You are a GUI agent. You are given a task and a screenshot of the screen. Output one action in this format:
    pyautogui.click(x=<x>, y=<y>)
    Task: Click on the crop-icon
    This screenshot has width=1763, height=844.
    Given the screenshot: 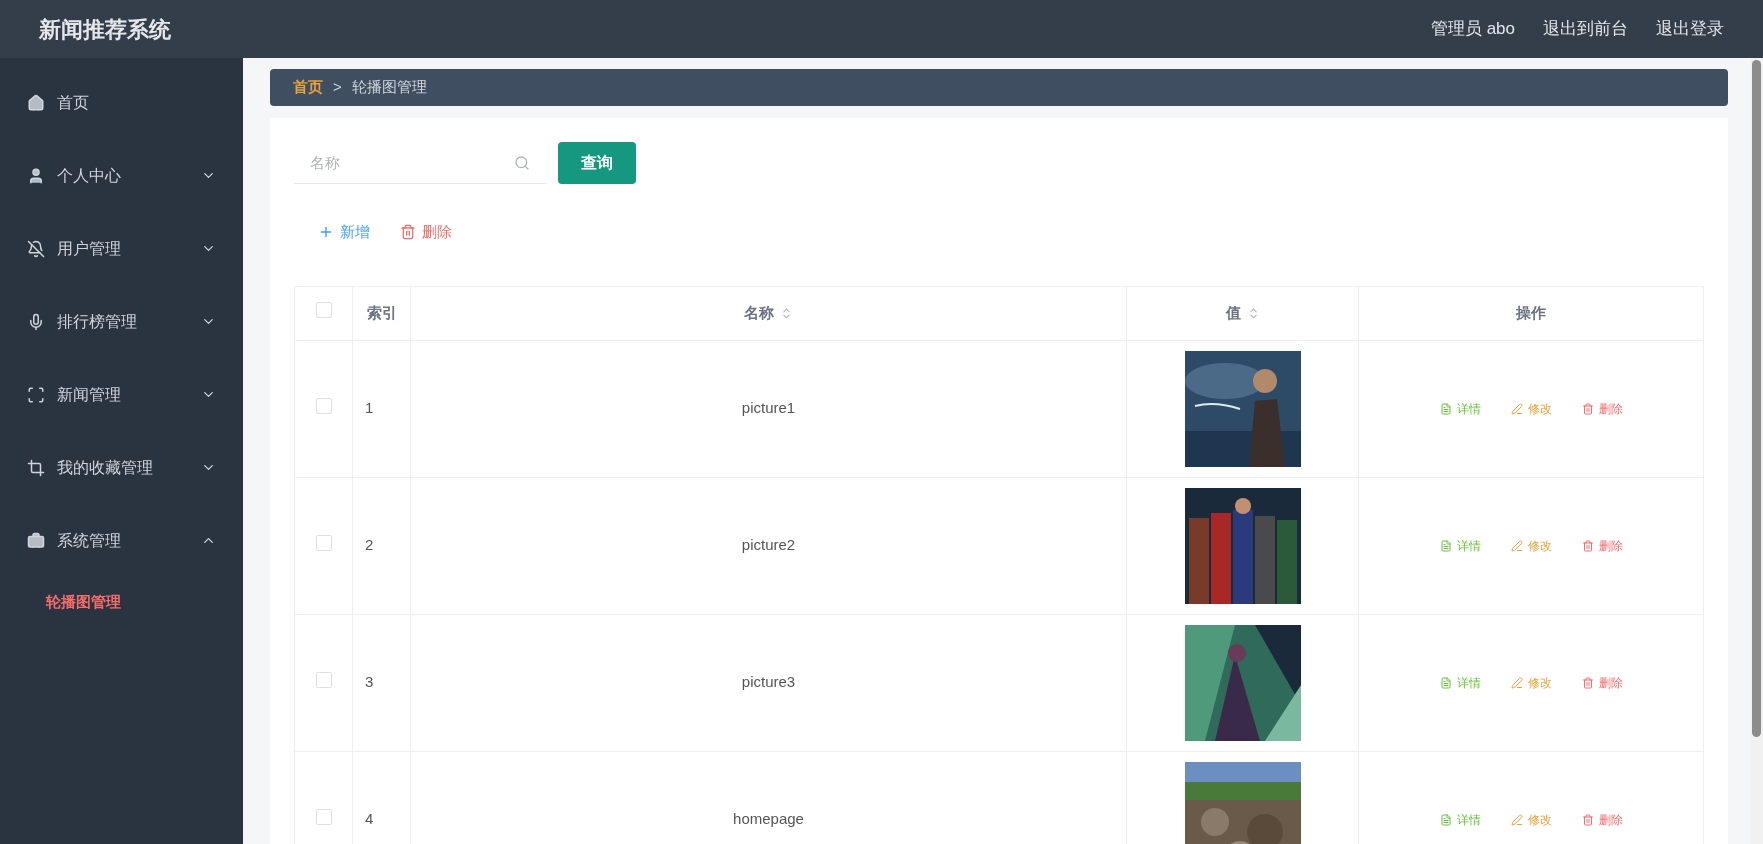 What is the action you would take?
    pyautogui.click(x=36, y=467)
    